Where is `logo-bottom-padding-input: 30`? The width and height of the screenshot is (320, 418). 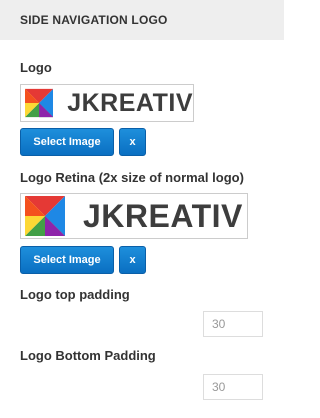
logo-bottom-padding-input: 30 is located at coordinates (233, 387).